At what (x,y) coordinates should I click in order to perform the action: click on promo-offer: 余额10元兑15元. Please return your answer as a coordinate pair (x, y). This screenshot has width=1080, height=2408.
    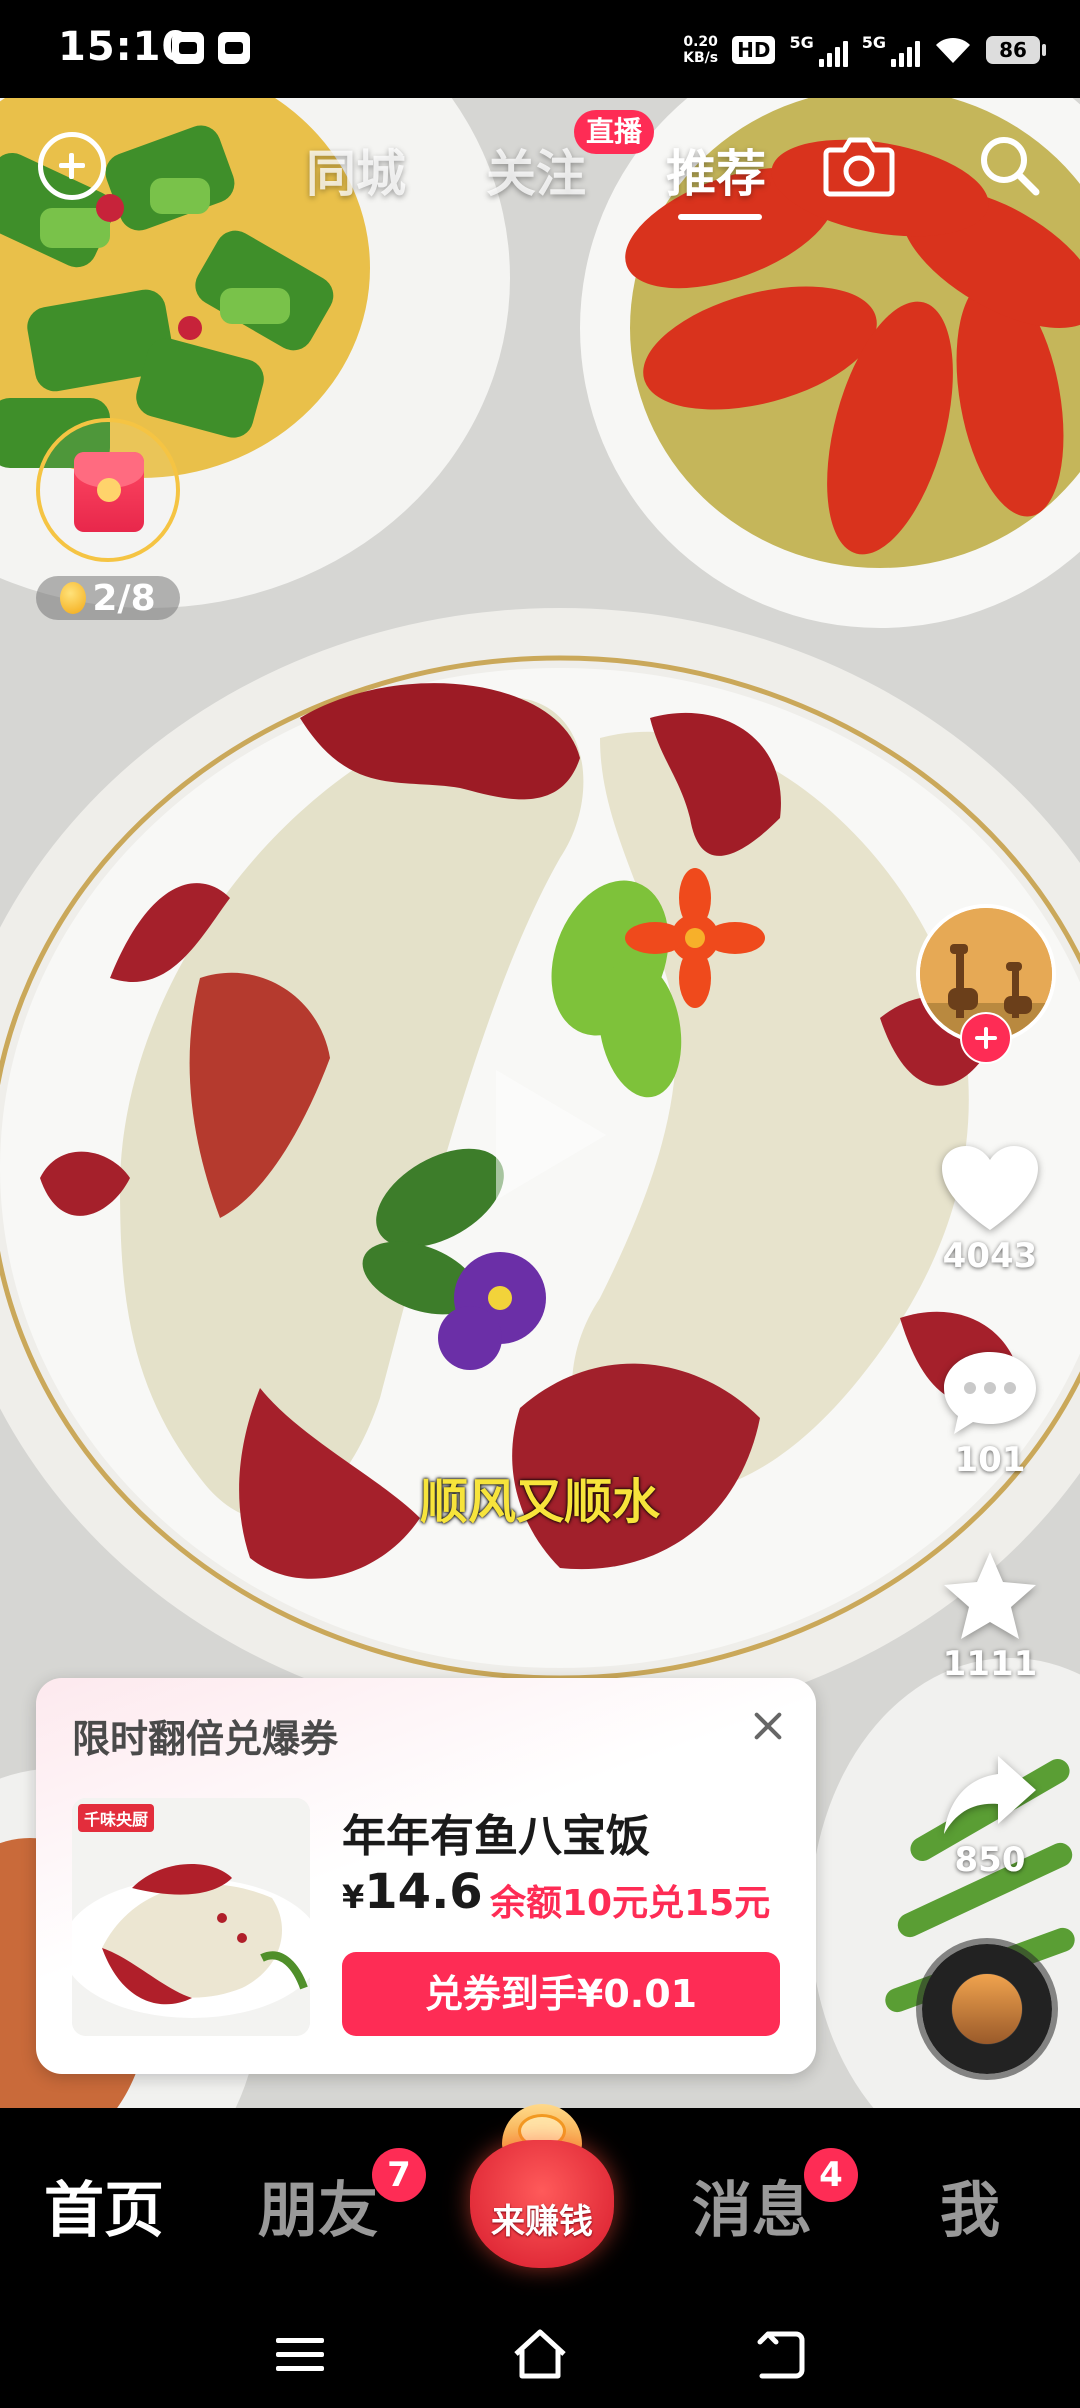
    Looking at the image, I should click on (630, 1903).